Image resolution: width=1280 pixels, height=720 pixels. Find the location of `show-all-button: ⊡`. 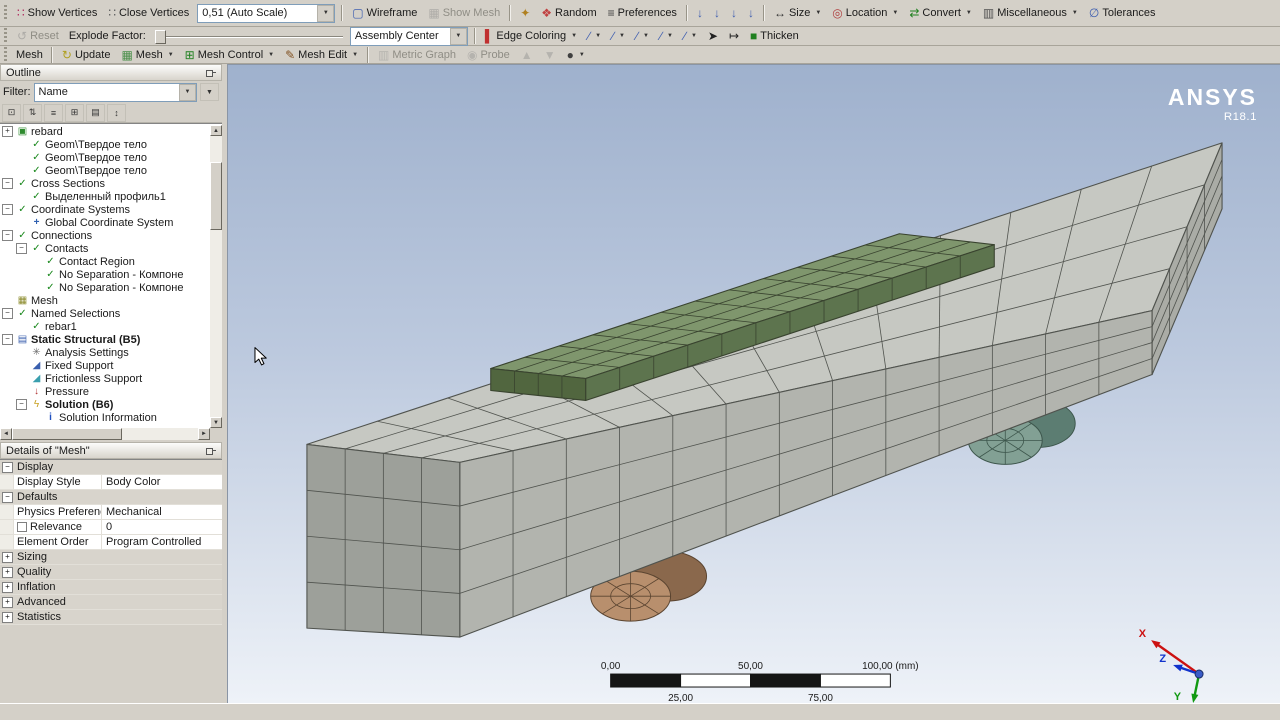

show-all-button: ⊡ is located at coordinates (11, 112).